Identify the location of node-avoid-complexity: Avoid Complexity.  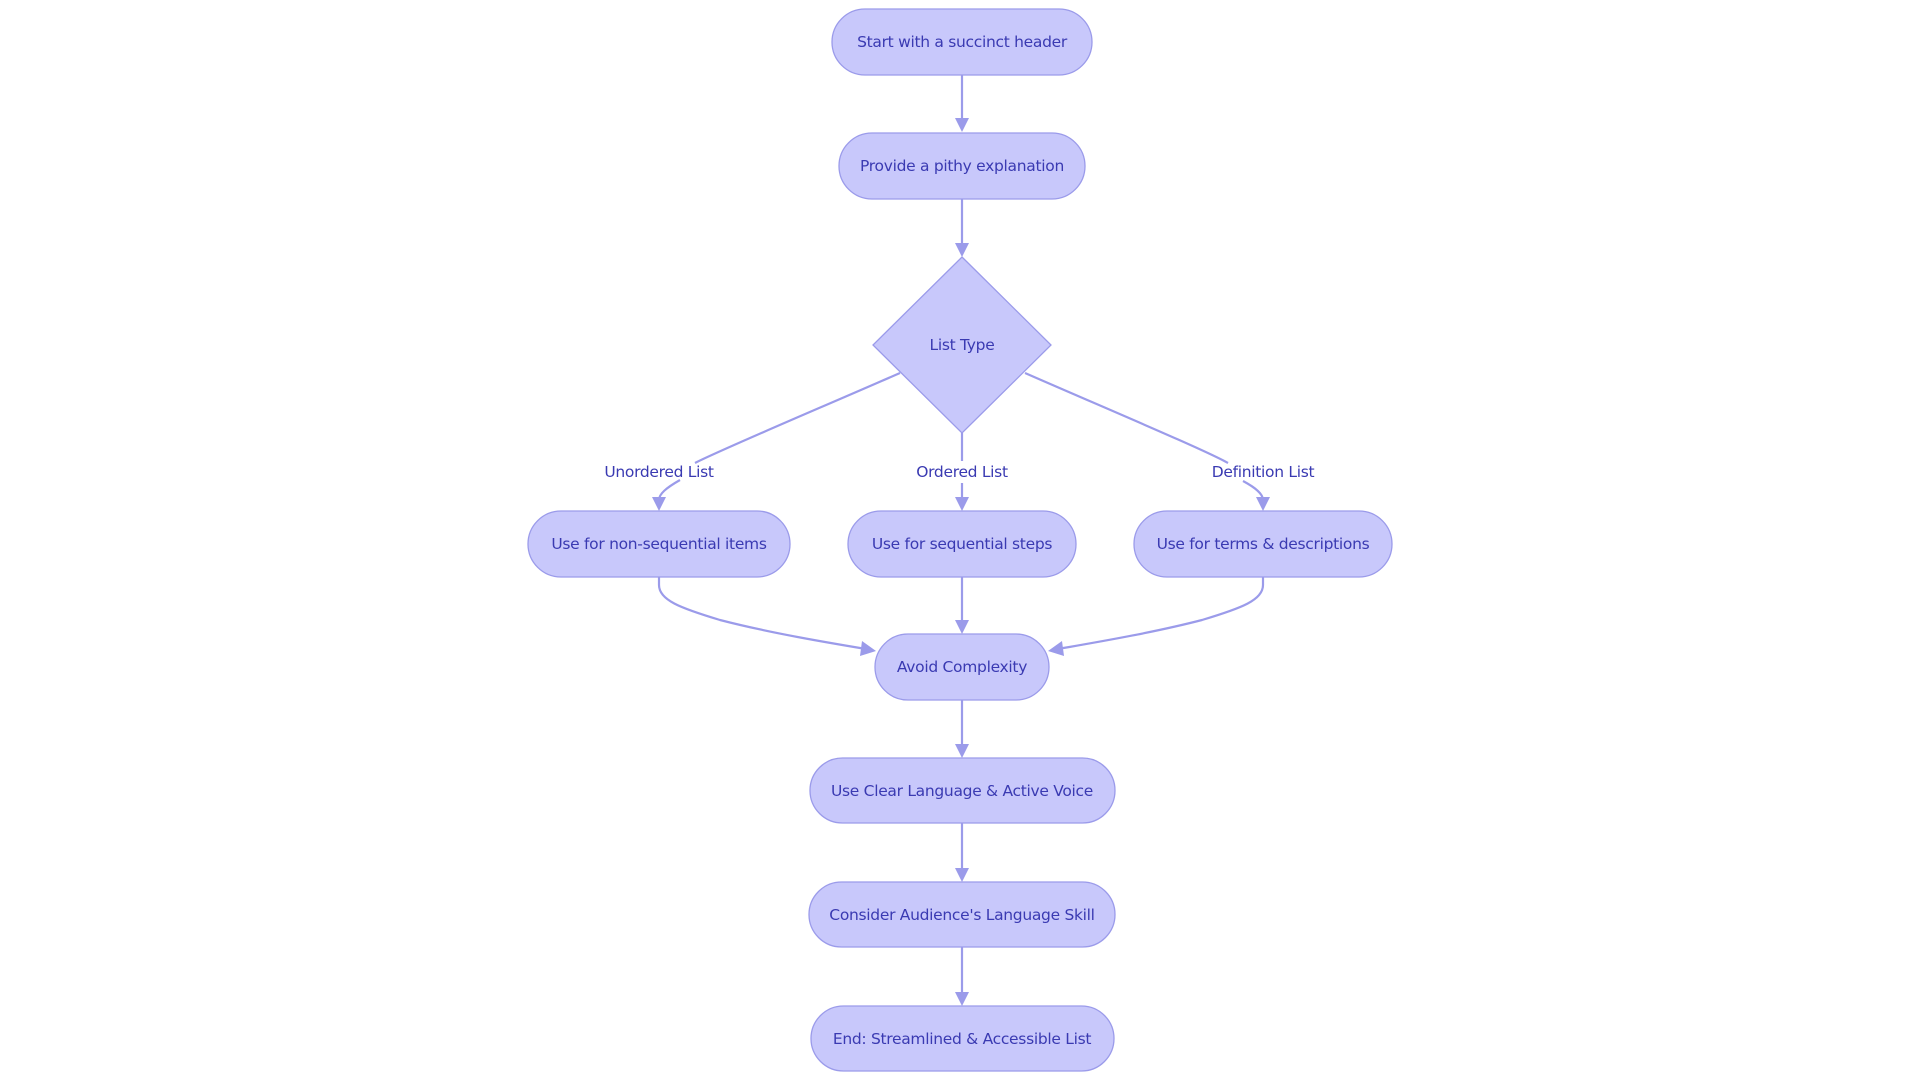
(962, 667).